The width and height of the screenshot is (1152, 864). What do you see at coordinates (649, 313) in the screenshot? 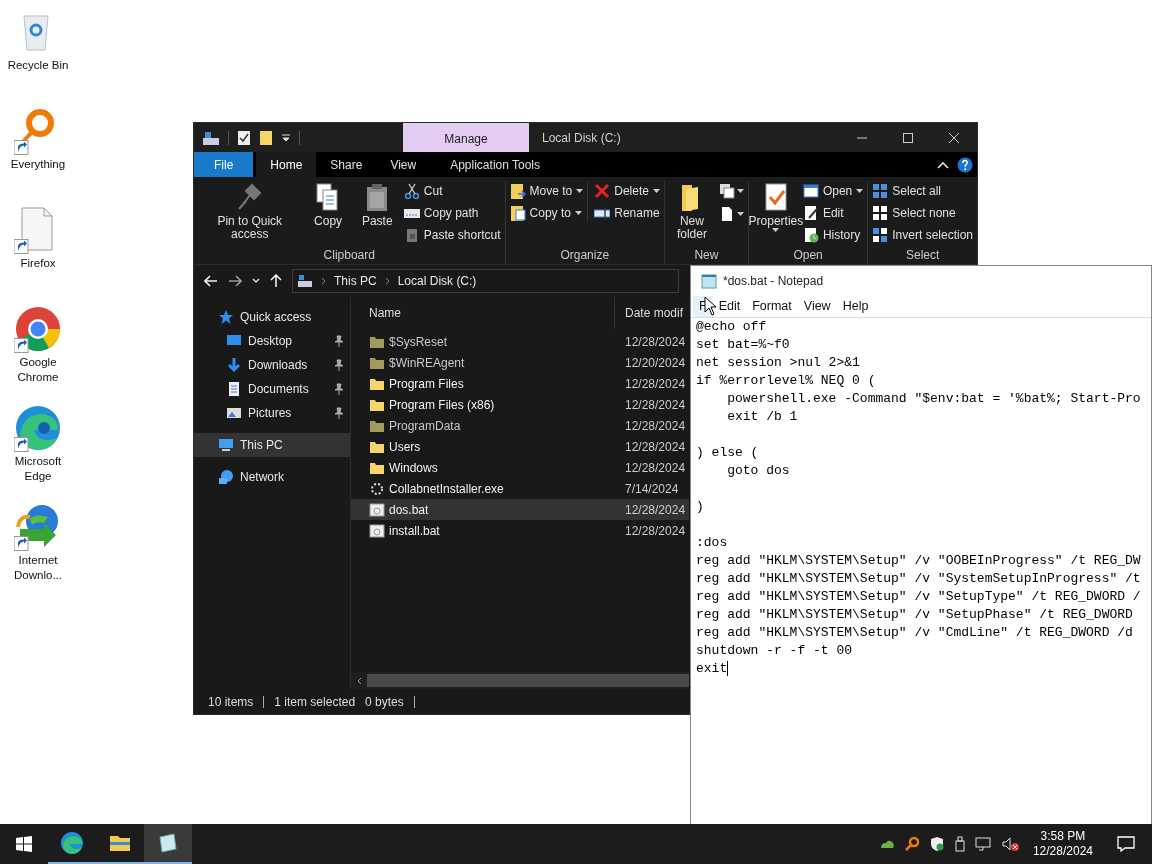
I see `column-header: Date modif` at bounding box center [649, 313].